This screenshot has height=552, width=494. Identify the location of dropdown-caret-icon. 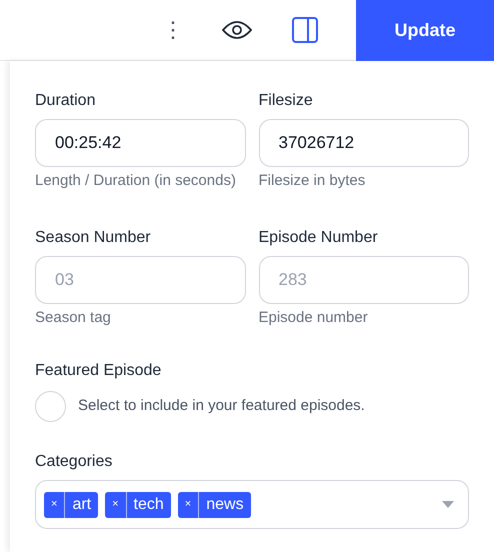
(448, 504).